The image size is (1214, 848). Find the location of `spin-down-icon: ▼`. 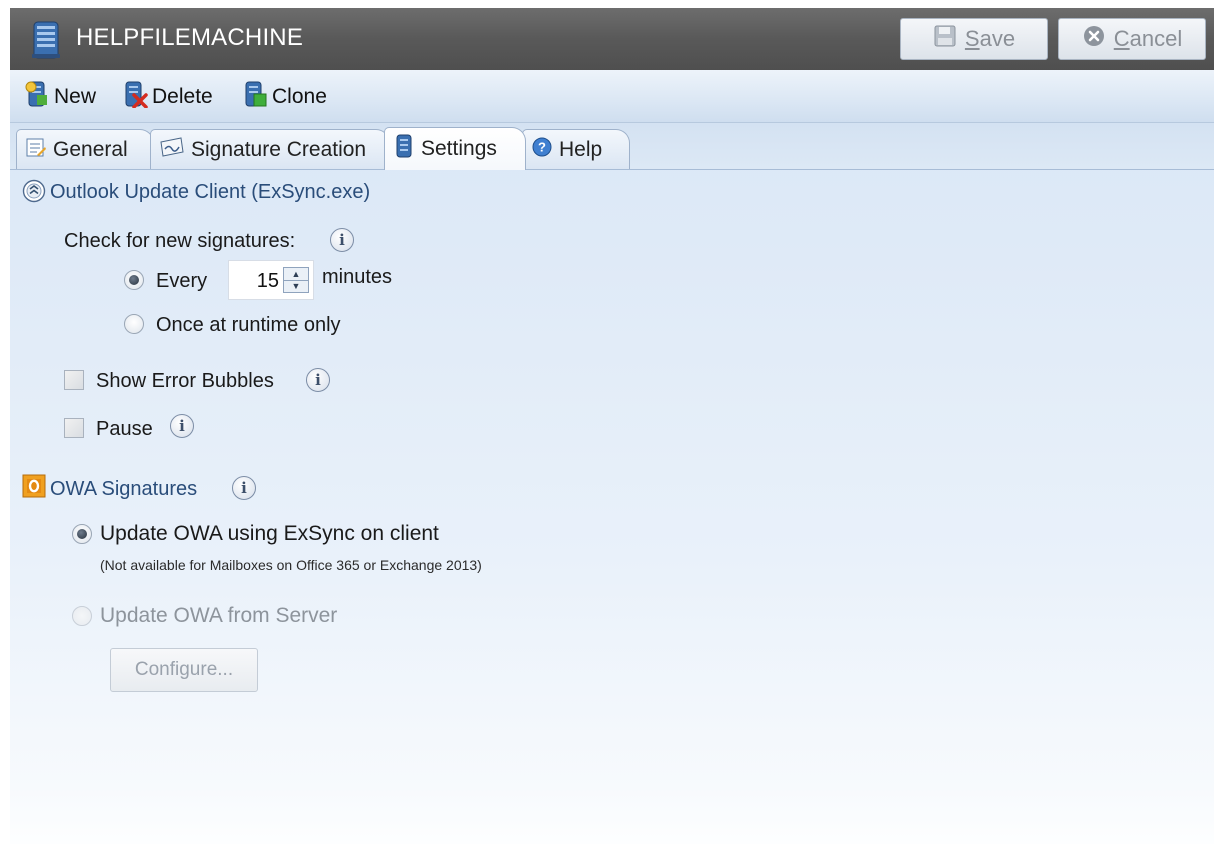

spin-down-icon: ▼ is located at coordinates (296, 286).